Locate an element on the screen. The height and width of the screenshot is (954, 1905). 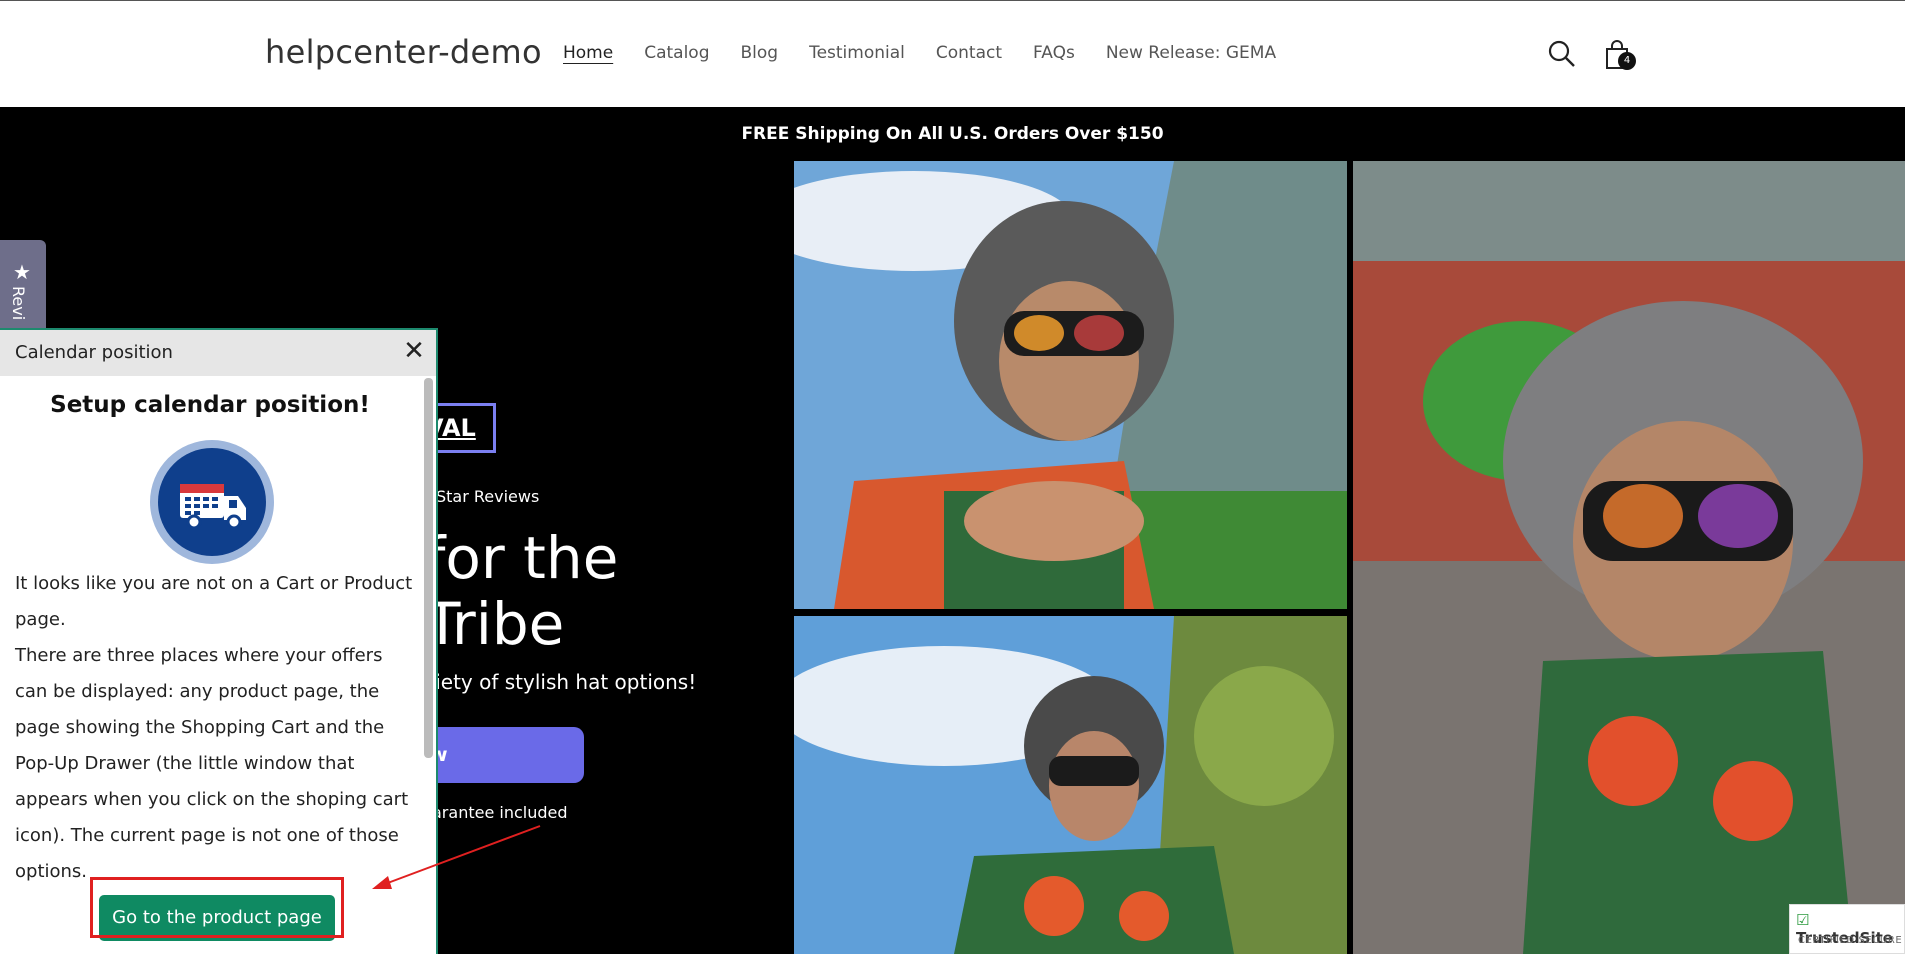
close-icon: ✕ is located at coordinates (414, 351).